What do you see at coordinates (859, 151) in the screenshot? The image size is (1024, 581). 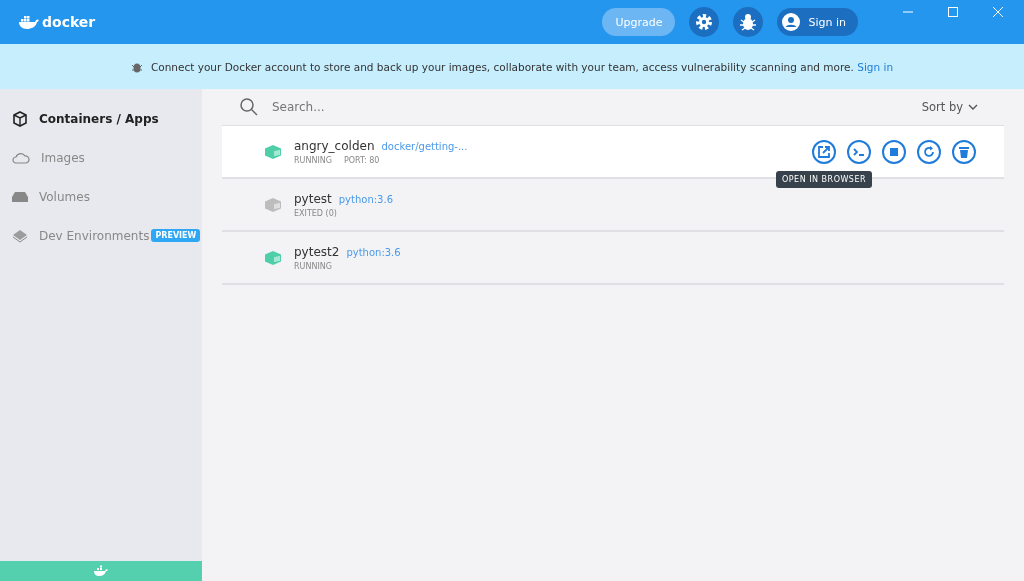 I see `cli-button` at bounding box center [859, 151].